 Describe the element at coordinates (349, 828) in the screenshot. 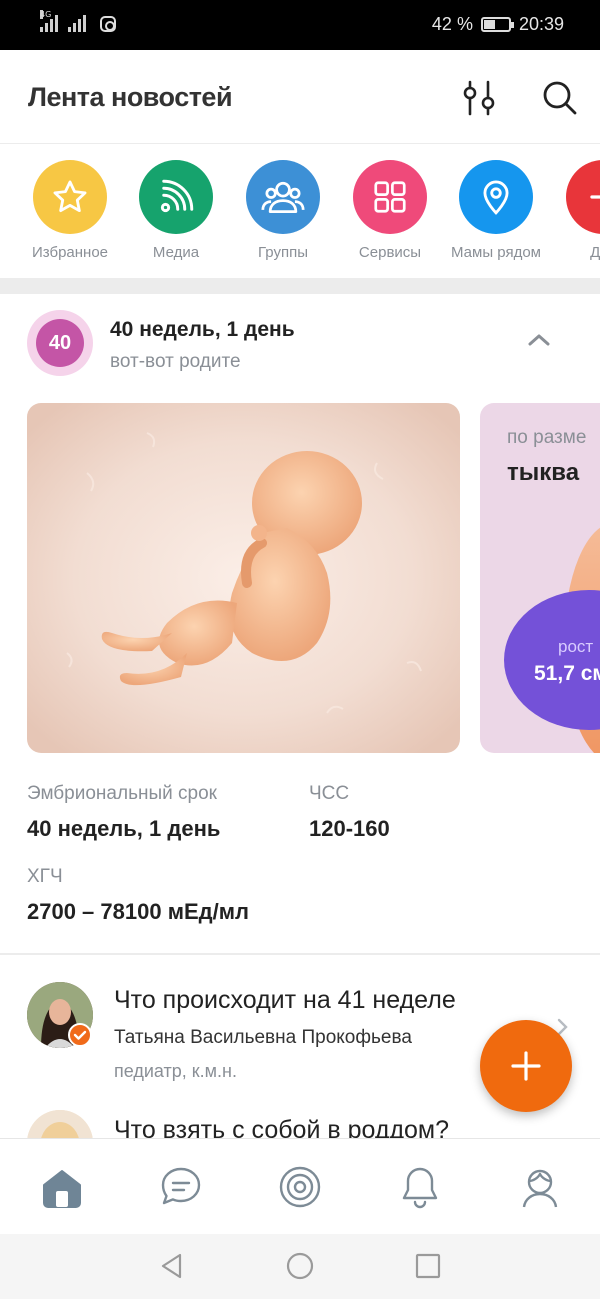

I see `heart-rate-value: 120-160` at that location.